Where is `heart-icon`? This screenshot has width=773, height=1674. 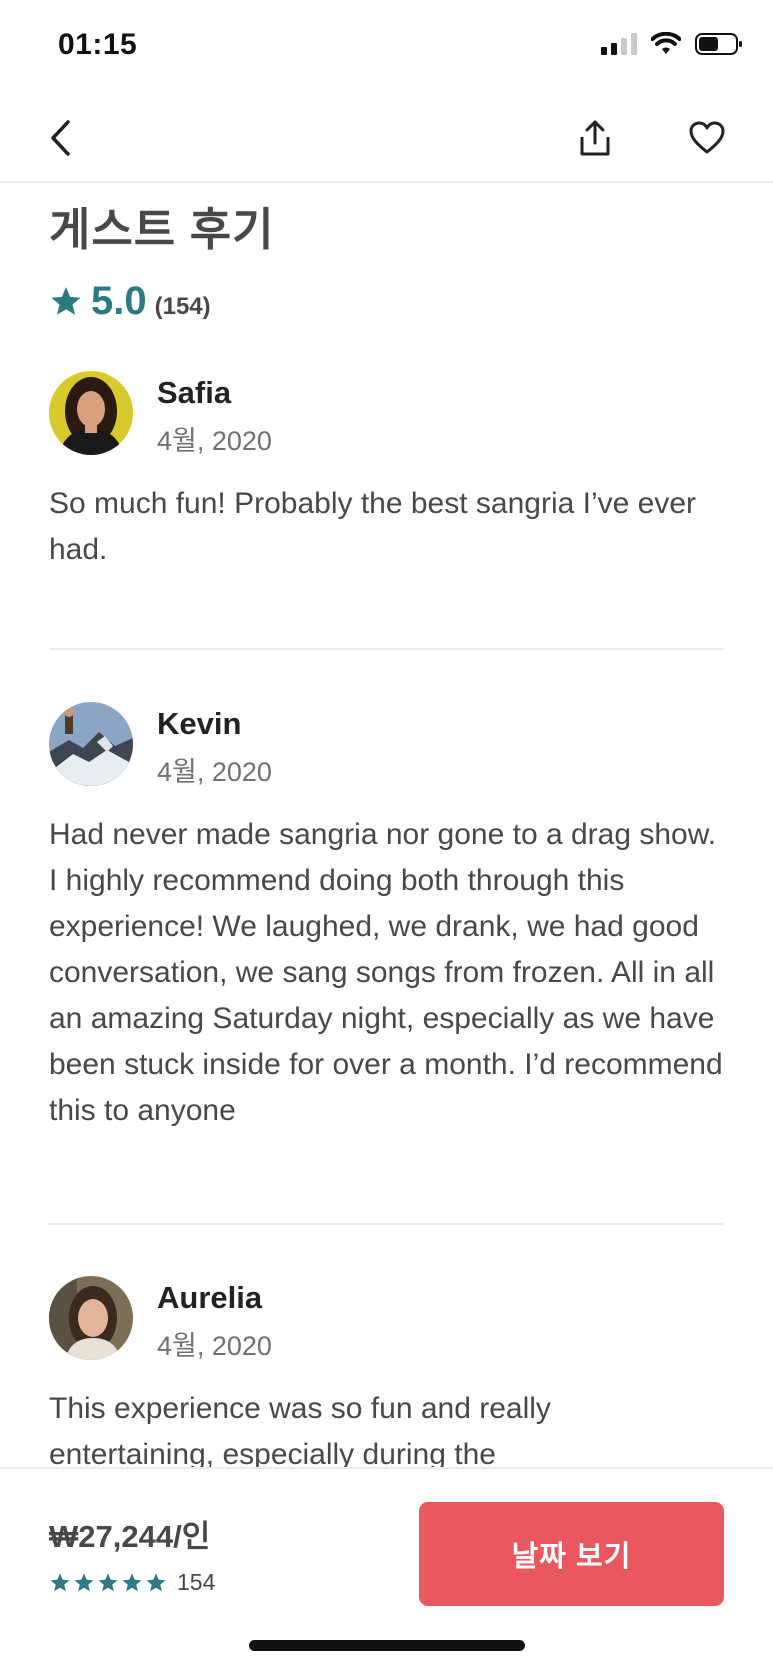
heart-icon is located at coordinates (707, 137).